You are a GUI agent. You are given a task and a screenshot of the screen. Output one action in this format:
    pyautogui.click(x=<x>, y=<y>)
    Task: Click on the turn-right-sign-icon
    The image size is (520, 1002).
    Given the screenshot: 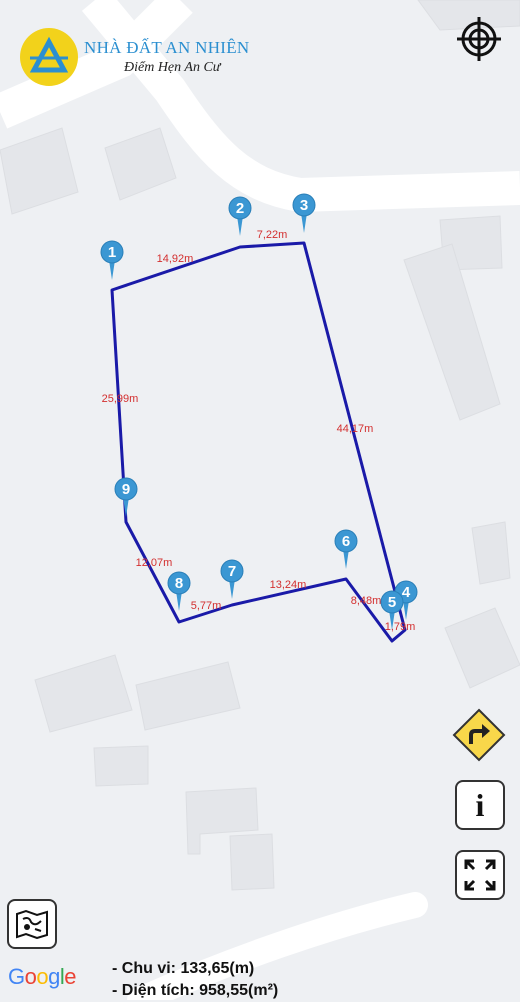 What is the action you would take?
    pyautogui.click(x=479, y=735)
    